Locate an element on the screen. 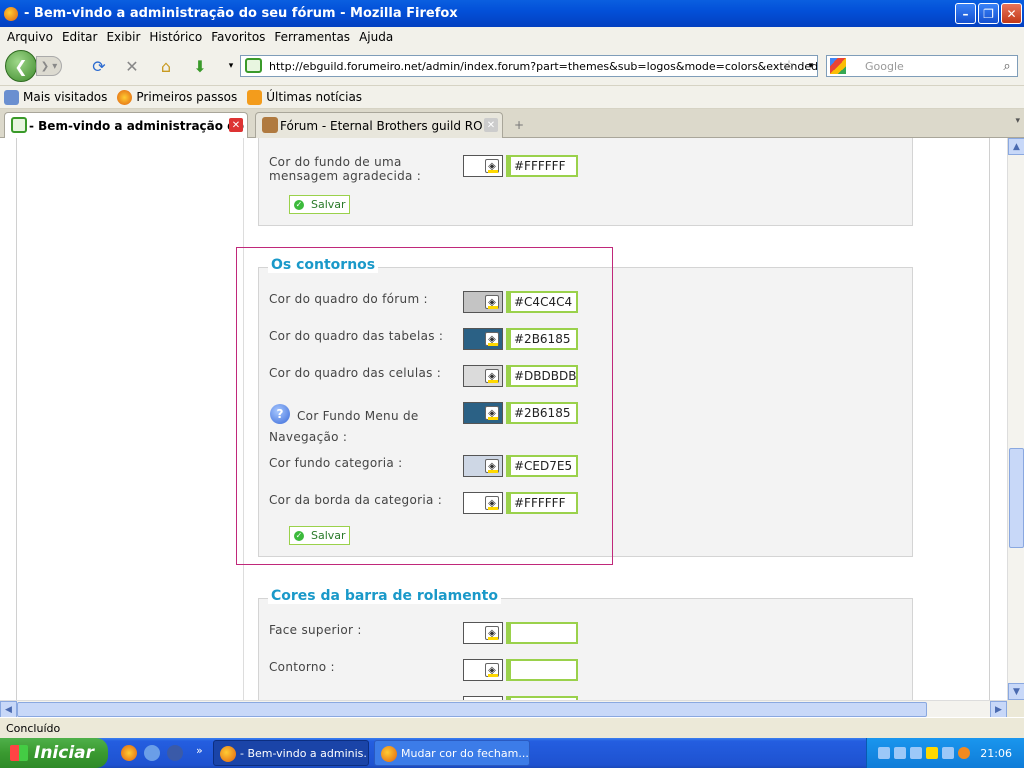 Image resolution: width=1024 pixels, height=768 pixels. check-icon: ✓ is located at coordinates (299, 204).